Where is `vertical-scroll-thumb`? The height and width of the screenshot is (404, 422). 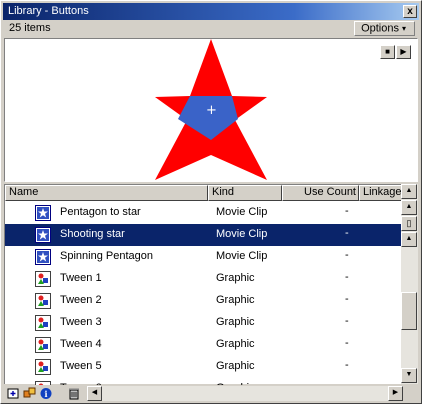
vertical-scroll-thumb is located at coordinates (409, 311).